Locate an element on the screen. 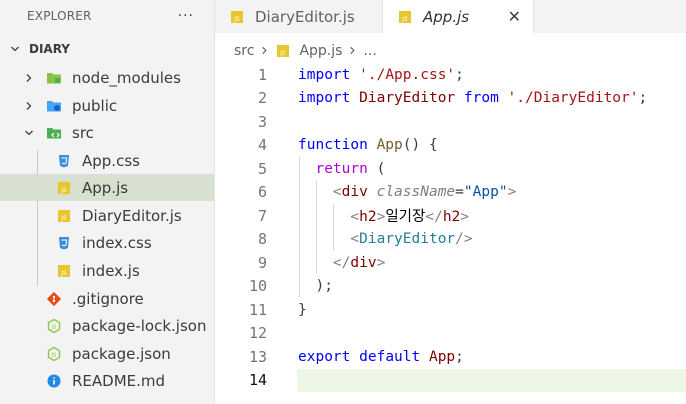 The width and height of the screenshot is (686, 404). code-line: 7 <h2>일기장</h2> is located at coordinates (450, 215).